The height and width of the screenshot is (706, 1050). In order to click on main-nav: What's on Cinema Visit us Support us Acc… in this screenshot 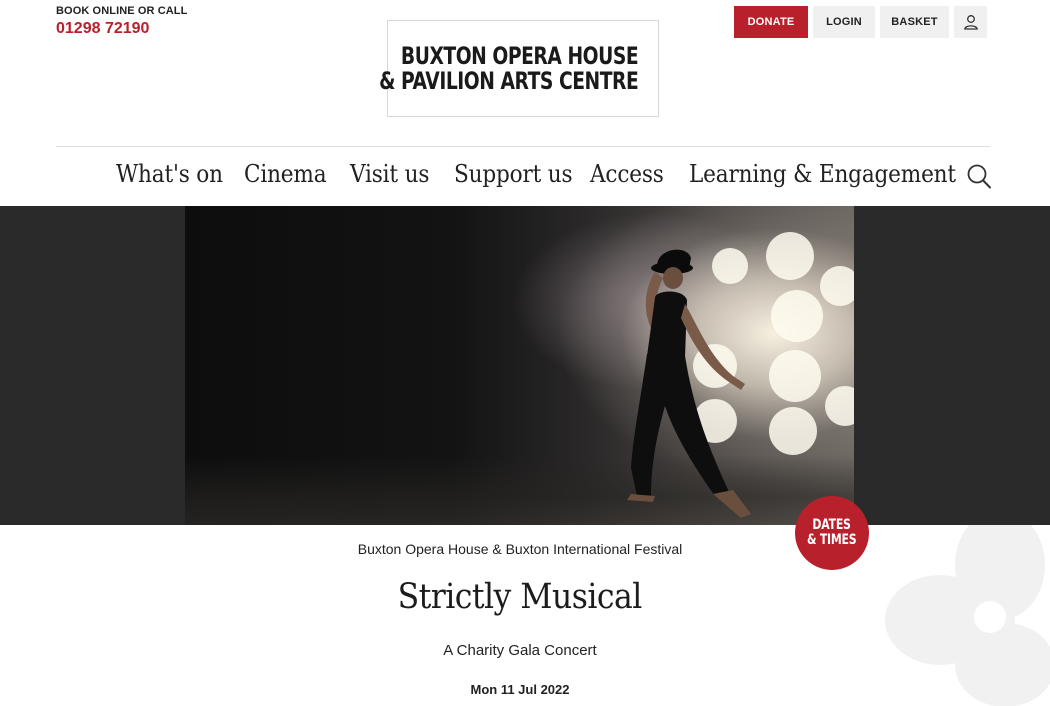, I will do `click(525, 177)`.